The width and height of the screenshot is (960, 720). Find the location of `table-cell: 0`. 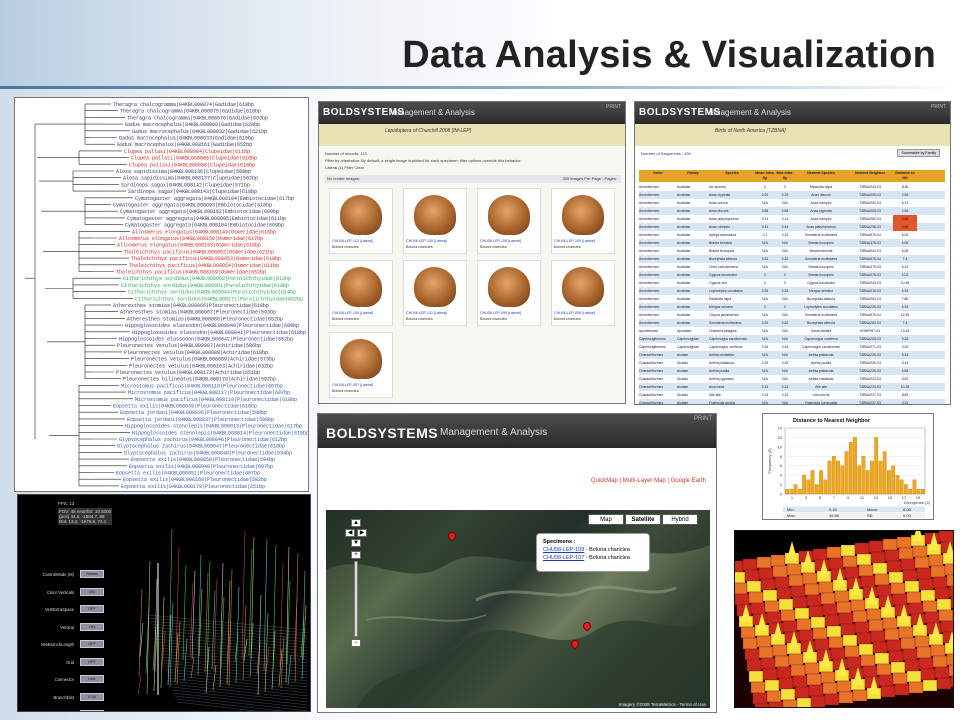

table-cell: 0 is located at coordinates (765, 307).